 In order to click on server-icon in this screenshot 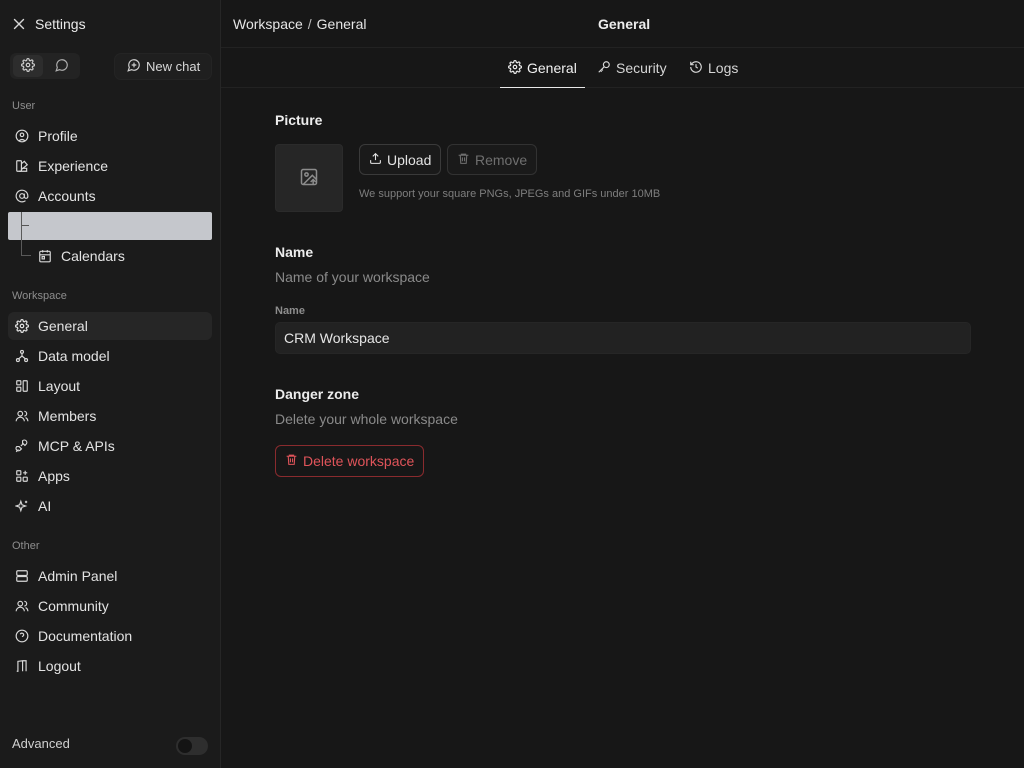, I will do `click(22, 576)`.